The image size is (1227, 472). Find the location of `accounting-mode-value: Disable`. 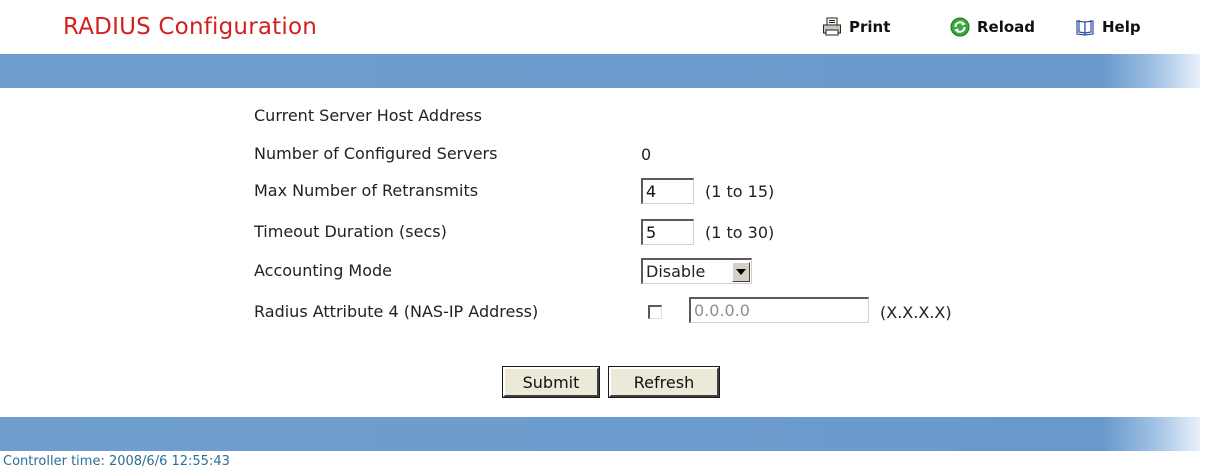

accounting-mode-value: Disable is located at coordinates (676, 271).